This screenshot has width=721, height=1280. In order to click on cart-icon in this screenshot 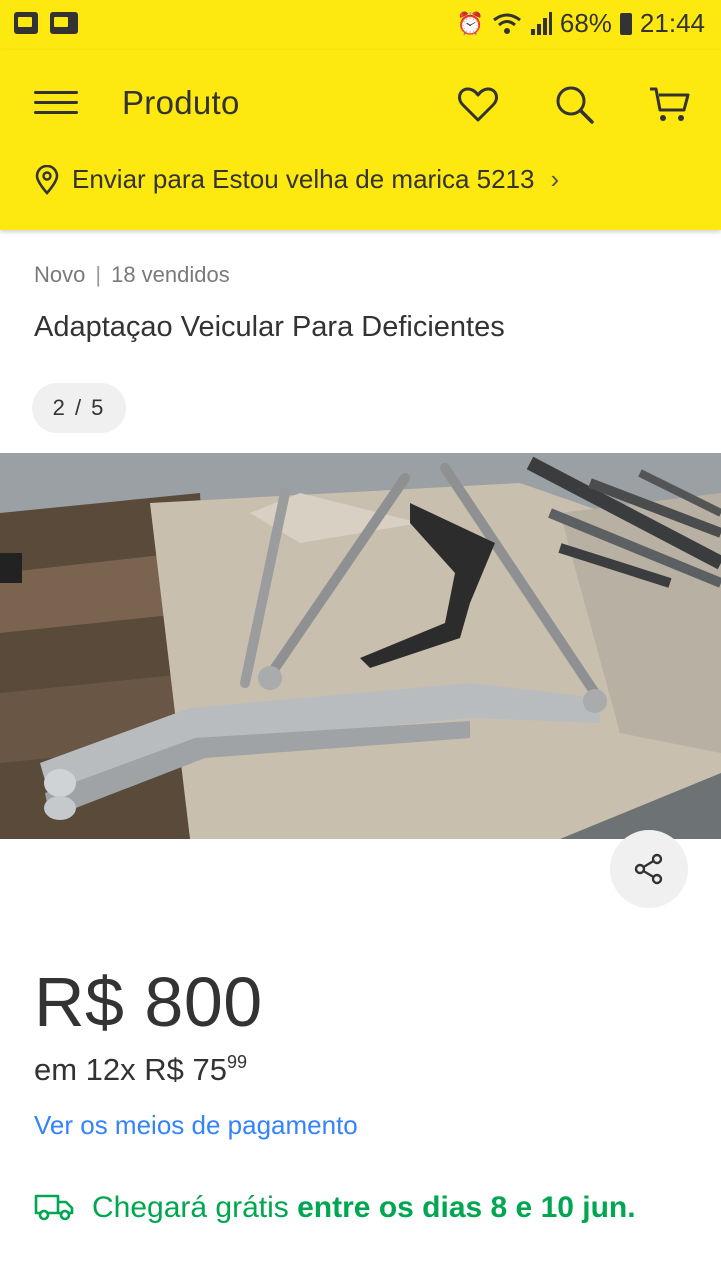, I will do `click(670, 104)`.